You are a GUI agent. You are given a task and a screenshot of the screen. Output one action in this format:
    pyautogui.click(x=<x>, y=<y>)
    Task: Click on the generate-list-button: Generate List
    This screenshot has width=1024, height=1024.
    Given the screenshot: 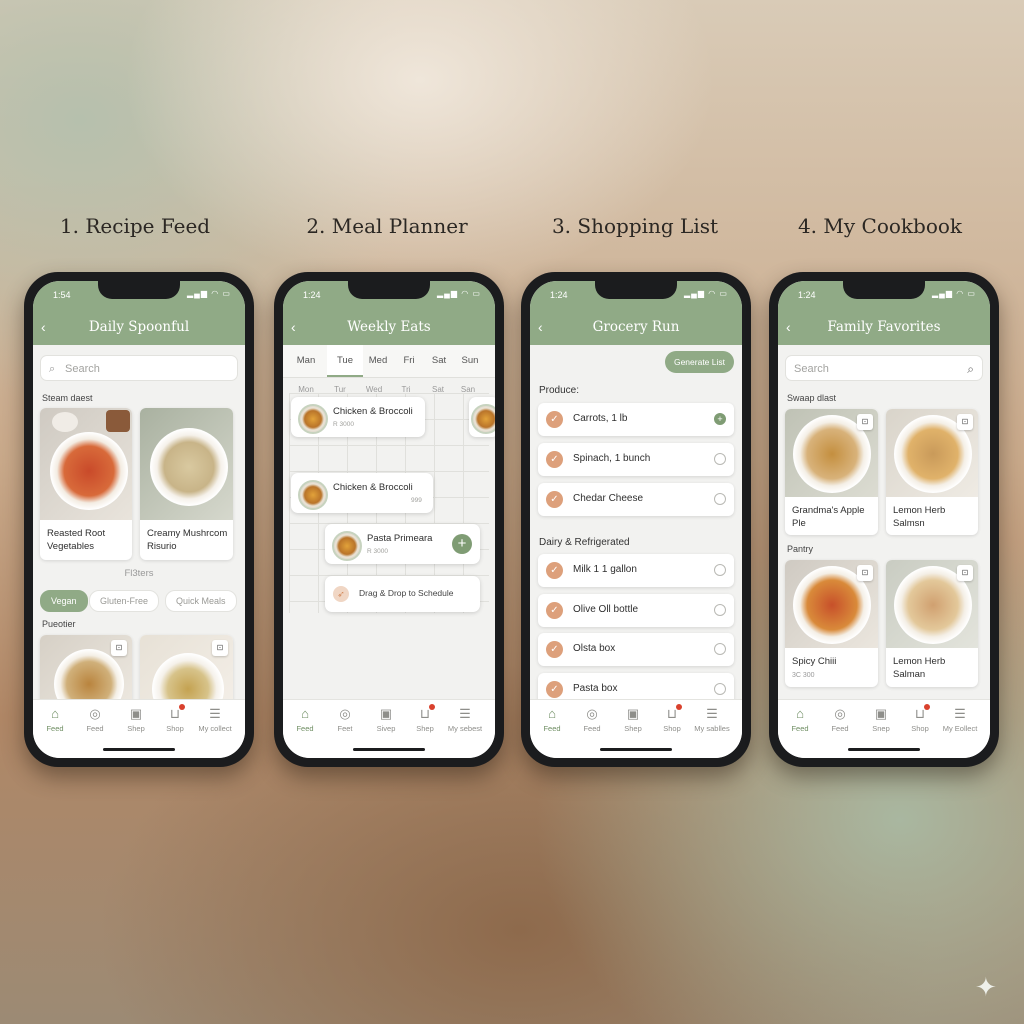 What is the action you would take?
    pyautogui.click(x=699, y=362)
    